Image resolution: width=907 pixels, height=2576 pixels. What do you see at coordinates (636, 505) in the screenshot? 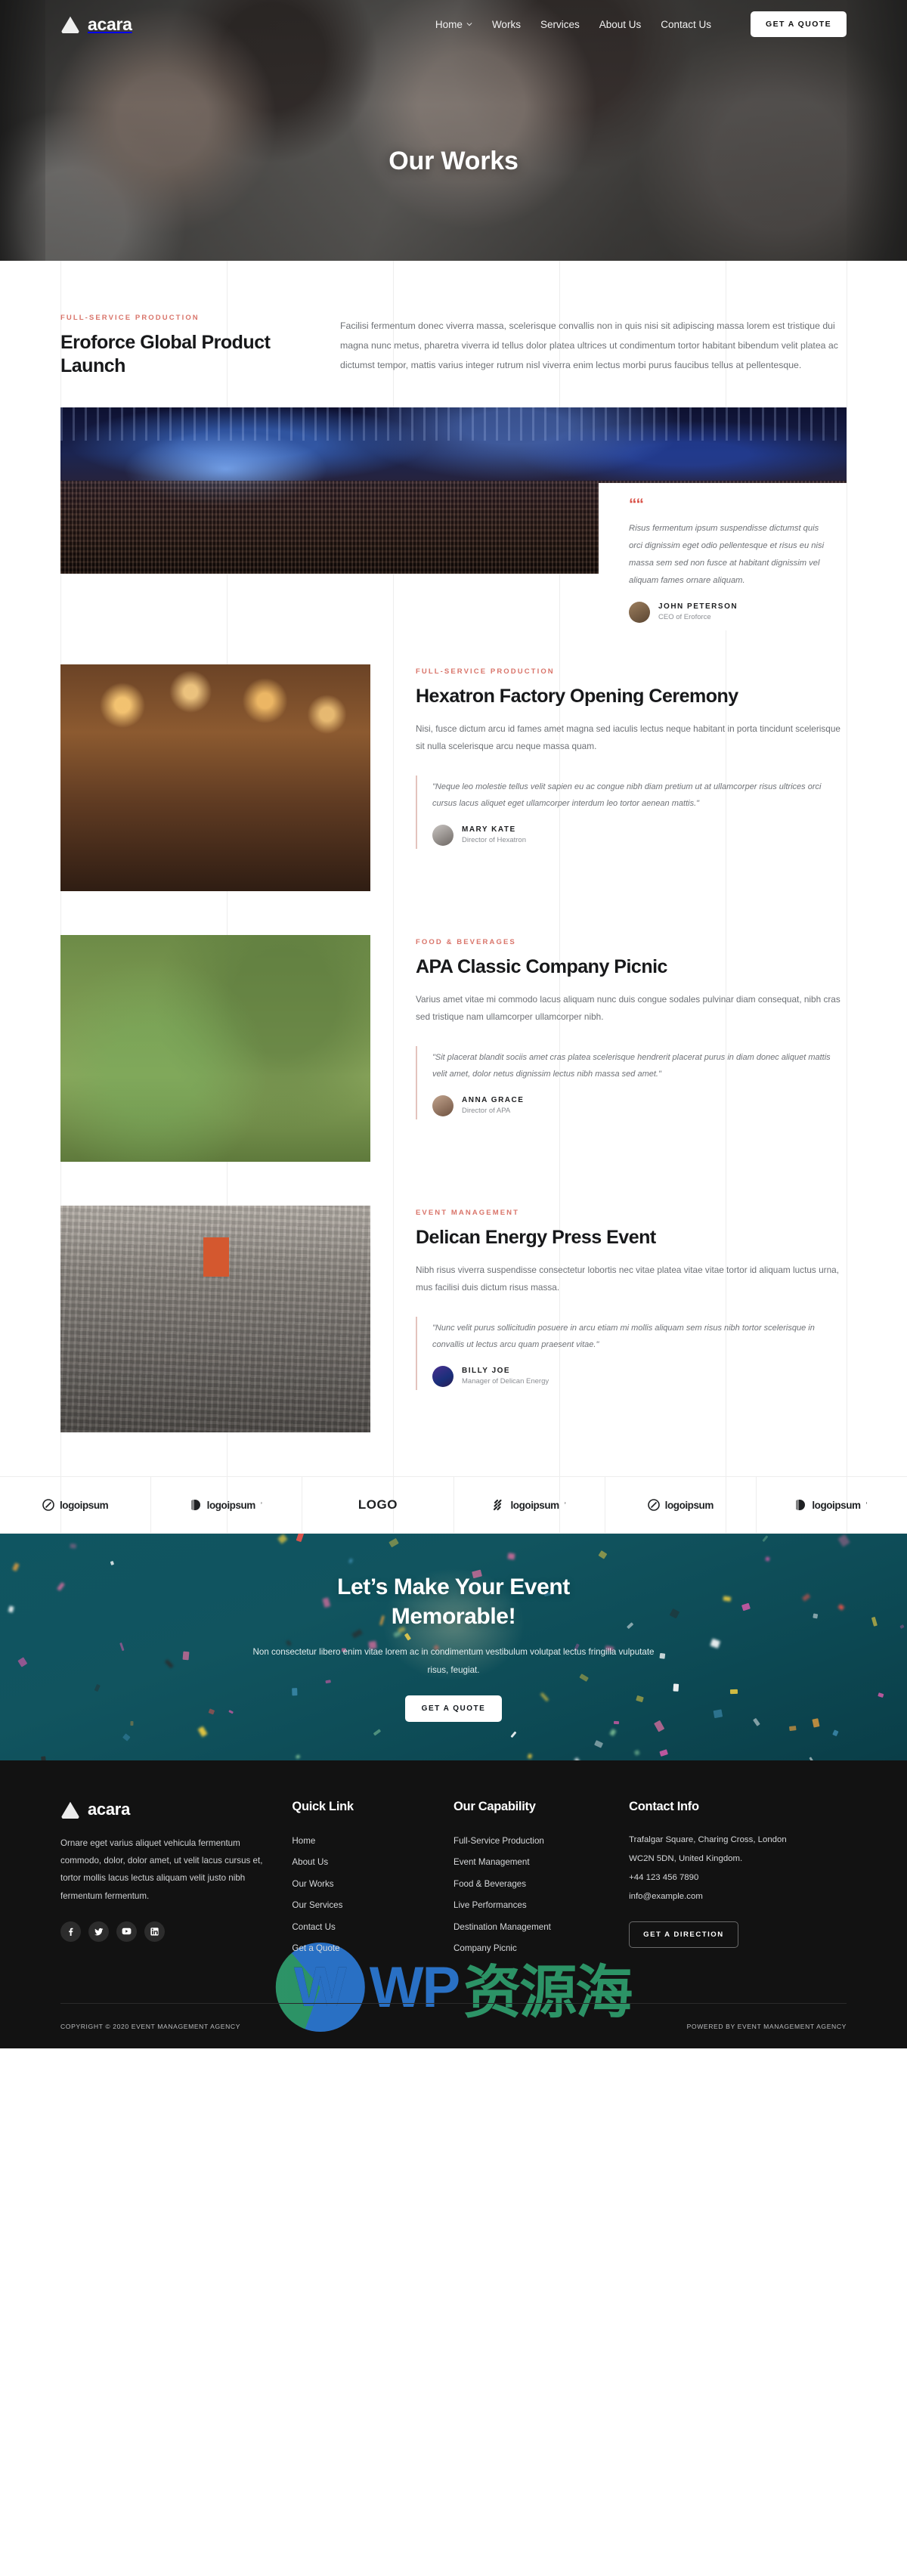
I see `quote-mark-icon: ““` at bounding box center [636, 505].